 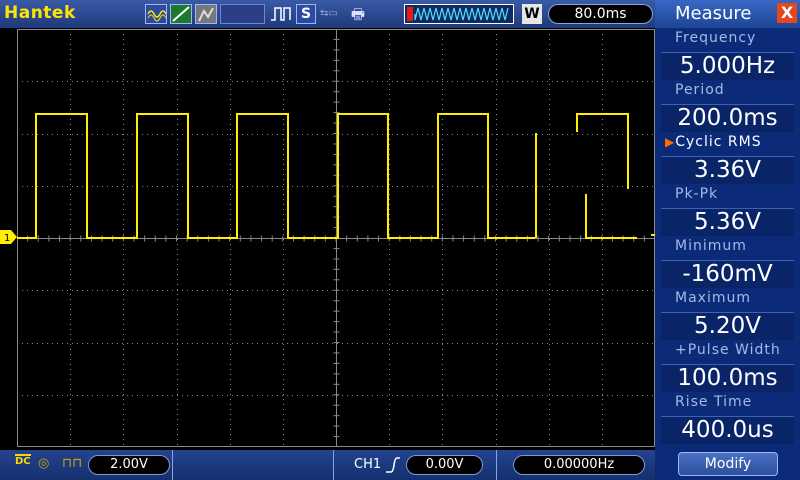 I want to click on timebase-window-icon, so click(x=459, y=14).